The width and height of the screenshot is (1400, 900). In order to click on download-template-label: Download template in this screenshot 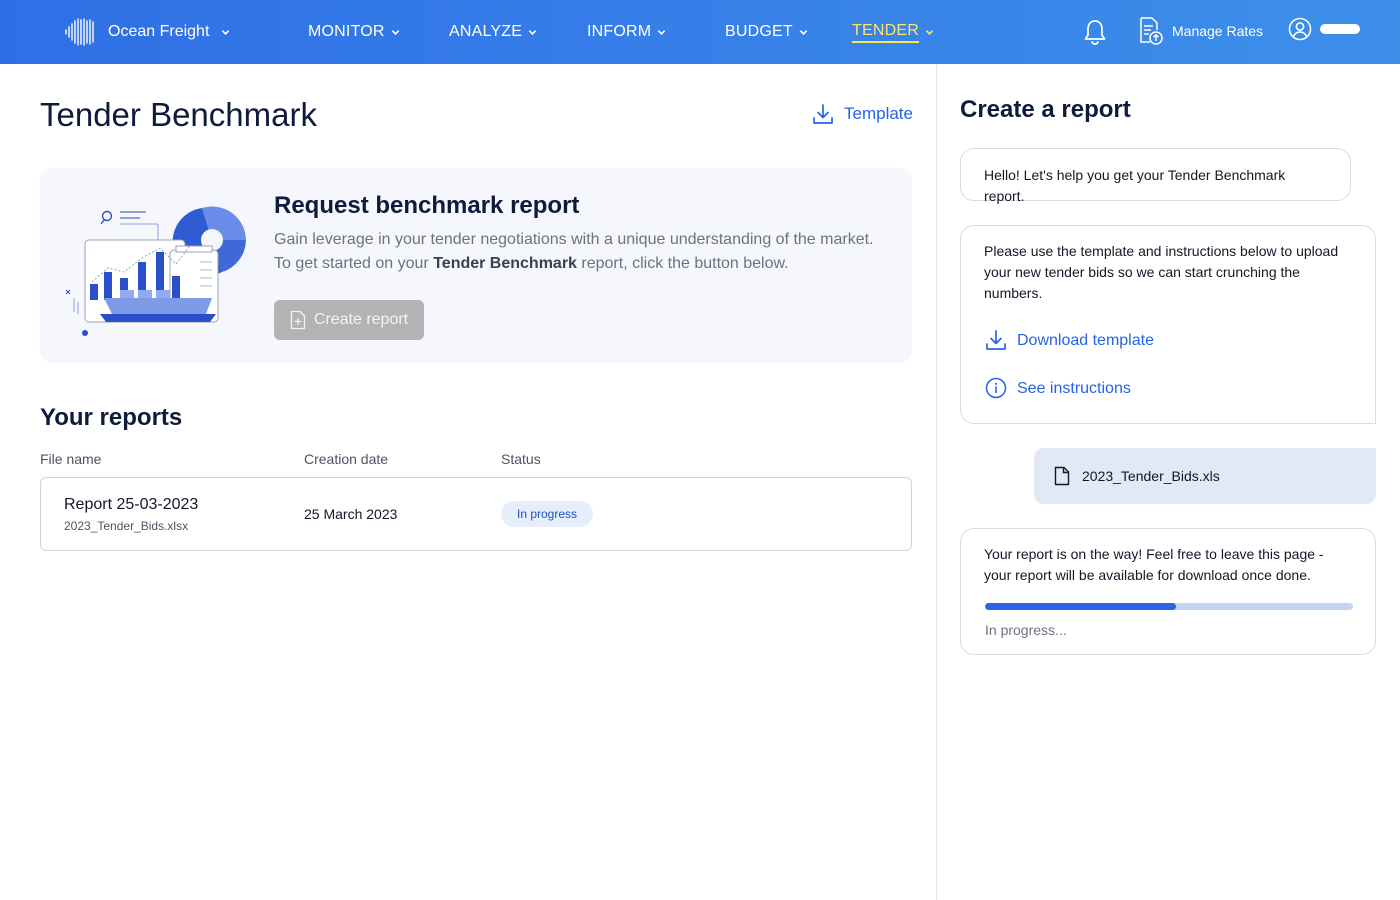, I will do `click(1085, 340)`.